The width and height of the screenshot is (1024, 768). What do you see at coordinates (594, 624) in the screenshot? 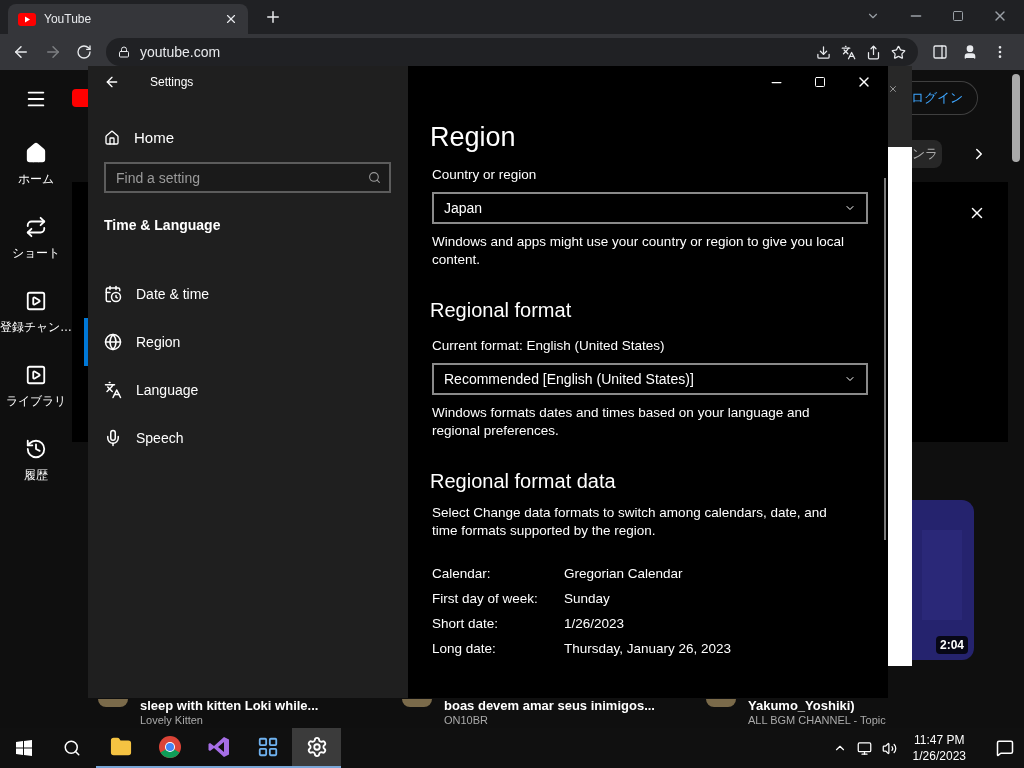
I see `data-value: 1/26/2023` at bounding box center [594, 624].